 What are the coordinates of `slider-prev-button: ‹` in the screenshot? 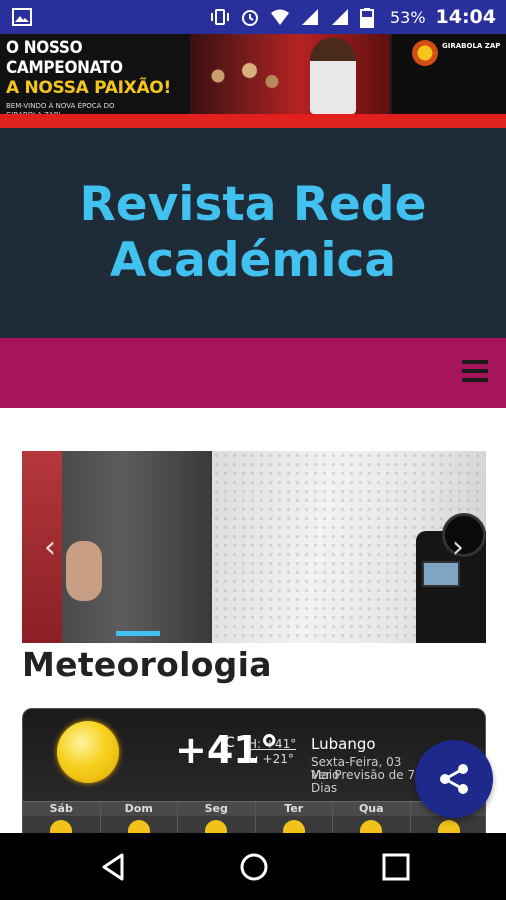 It's located at (50, 548).